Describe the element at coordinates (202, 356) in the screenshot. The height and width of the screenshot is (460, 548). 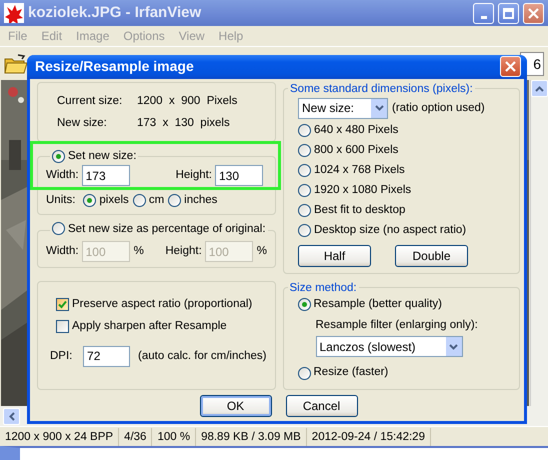
I see `dpi-note: (auto calc. for cm/inches)` at that location.